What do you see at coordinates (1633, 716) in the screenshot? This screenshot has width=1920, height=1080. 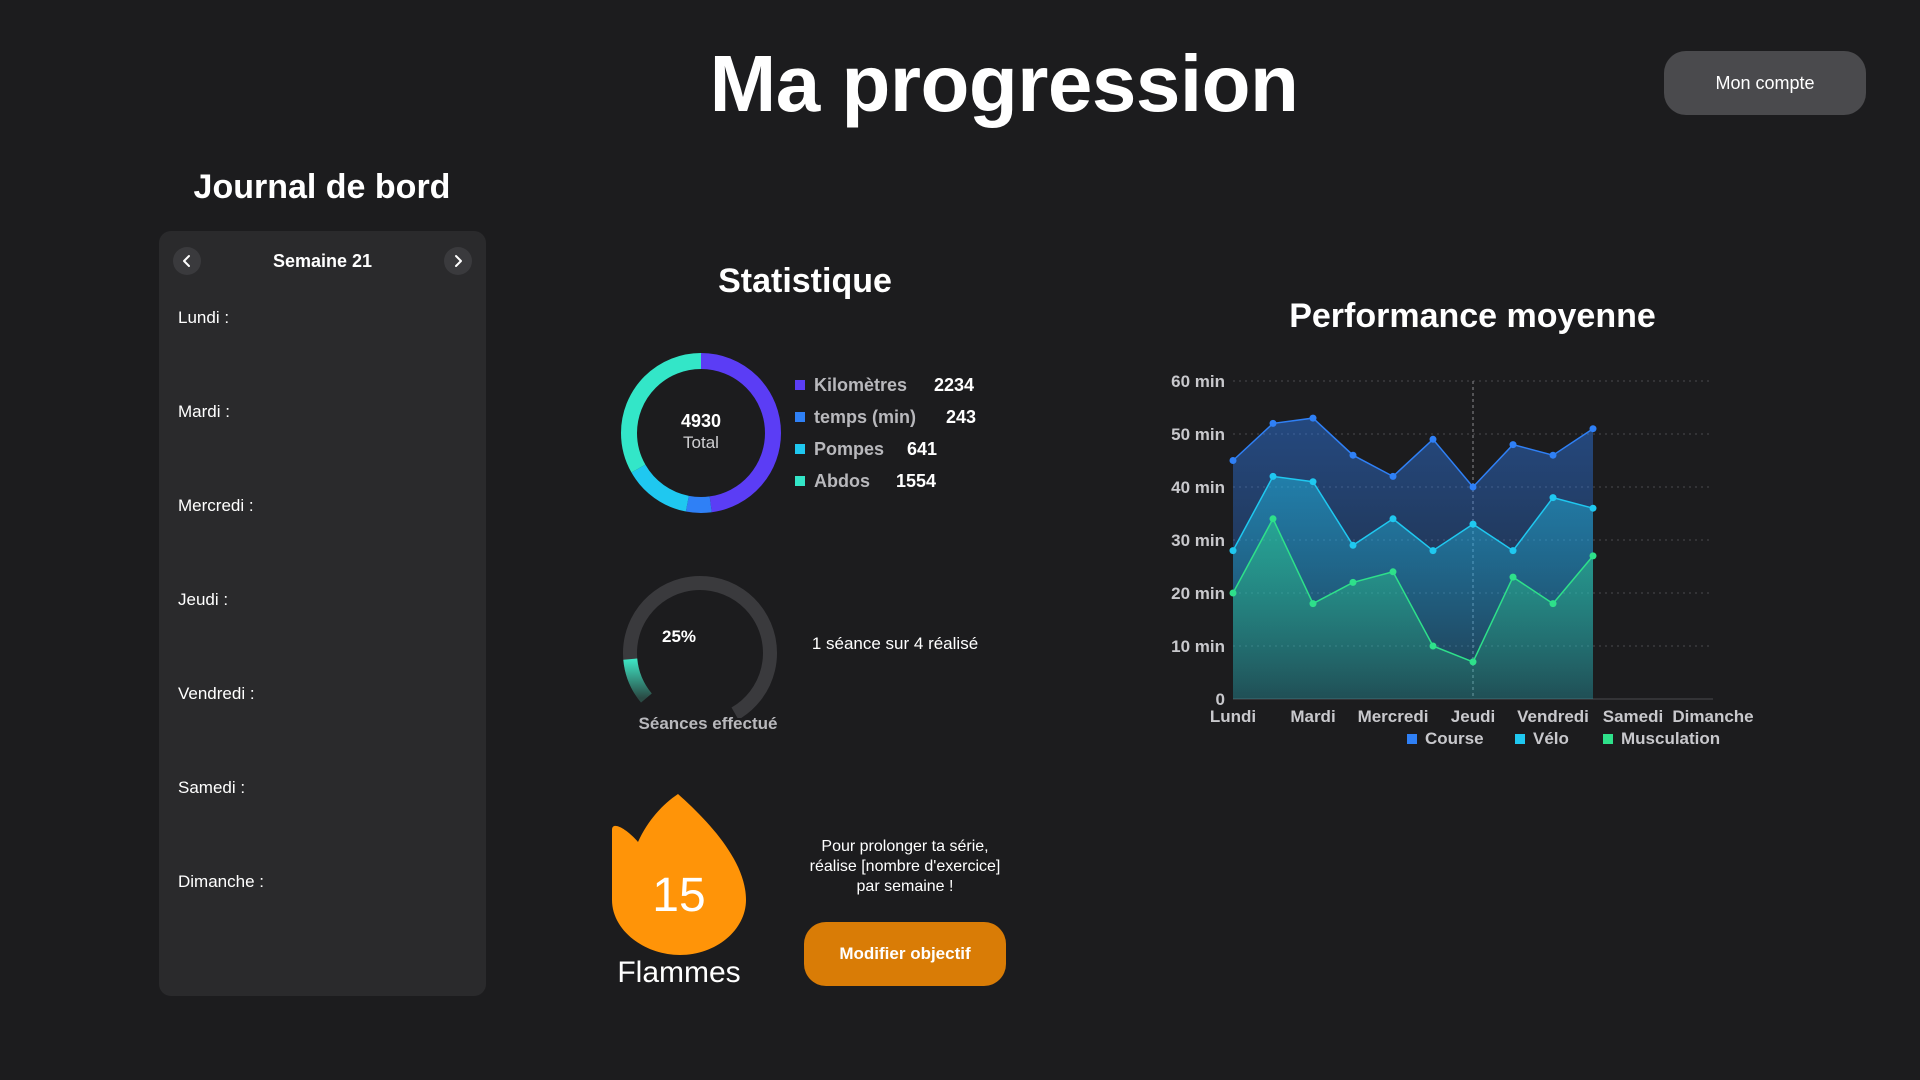 I see `x-tick-label: Samedi` at bounding box center [1633, 716].